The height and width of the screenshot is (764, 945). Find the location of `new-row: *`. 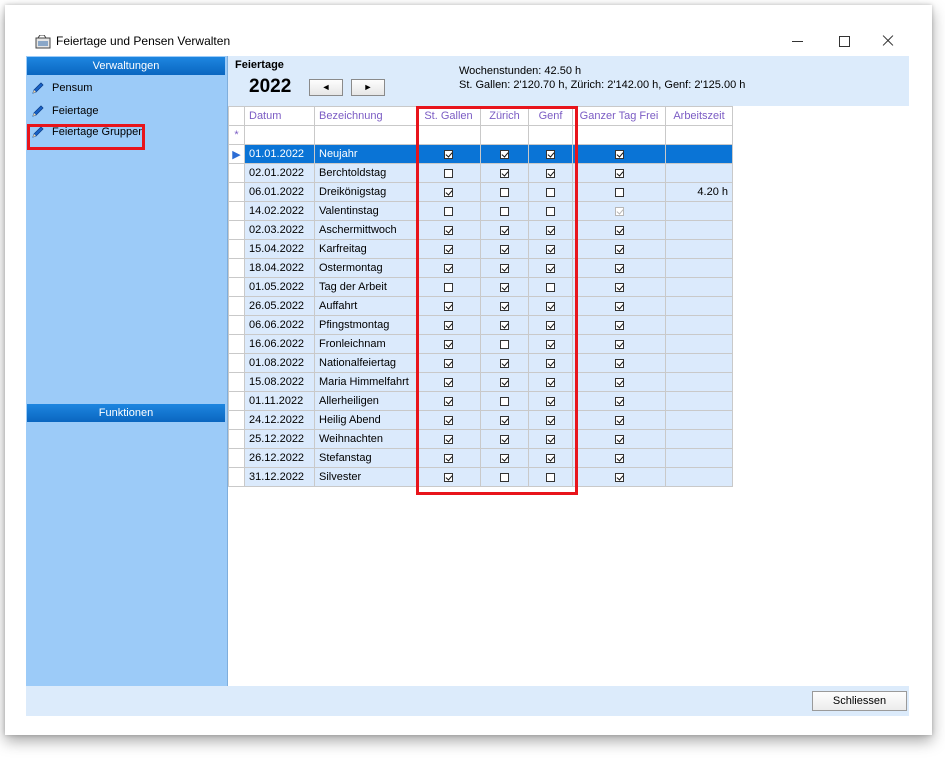

new-row: * is located at coordinates (480, 135).